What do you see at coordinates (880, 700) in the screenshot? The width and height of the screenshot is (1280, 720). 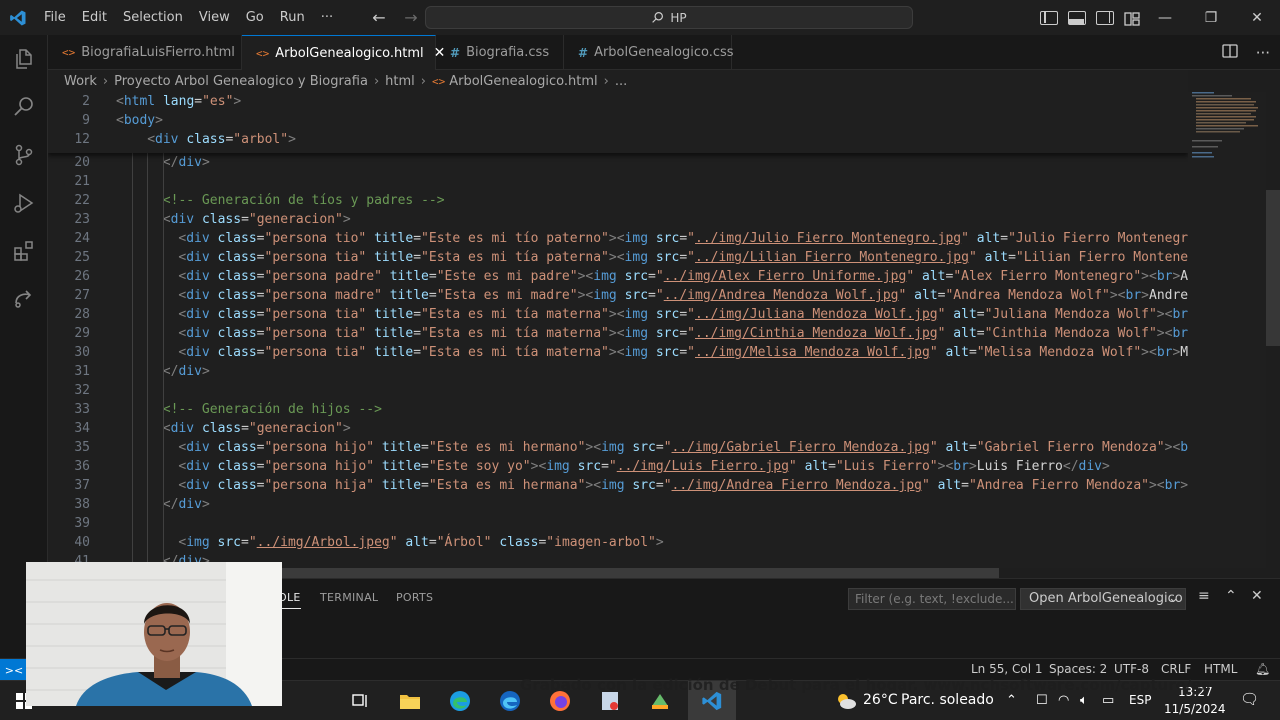 I see `weather-temperature: 26°C` at bounding box center [880, 700].